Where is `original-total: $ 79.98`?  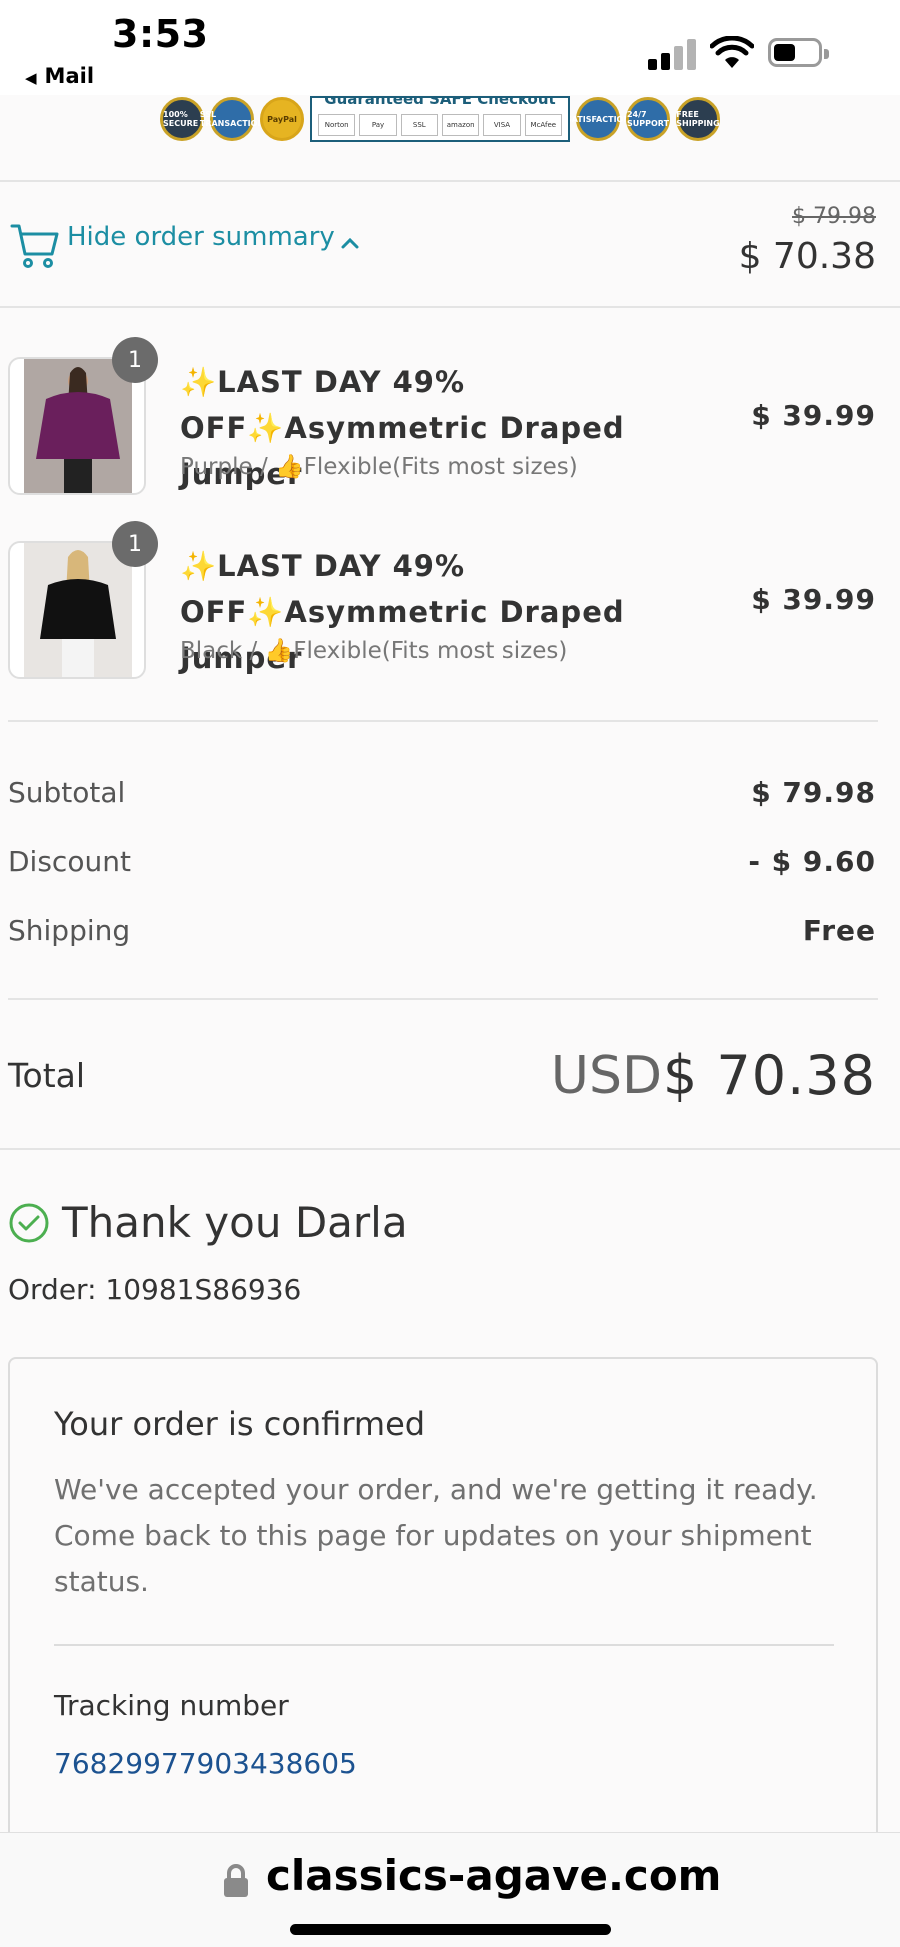 original-total: $ 79.98 is located at coordinates (834, 216).